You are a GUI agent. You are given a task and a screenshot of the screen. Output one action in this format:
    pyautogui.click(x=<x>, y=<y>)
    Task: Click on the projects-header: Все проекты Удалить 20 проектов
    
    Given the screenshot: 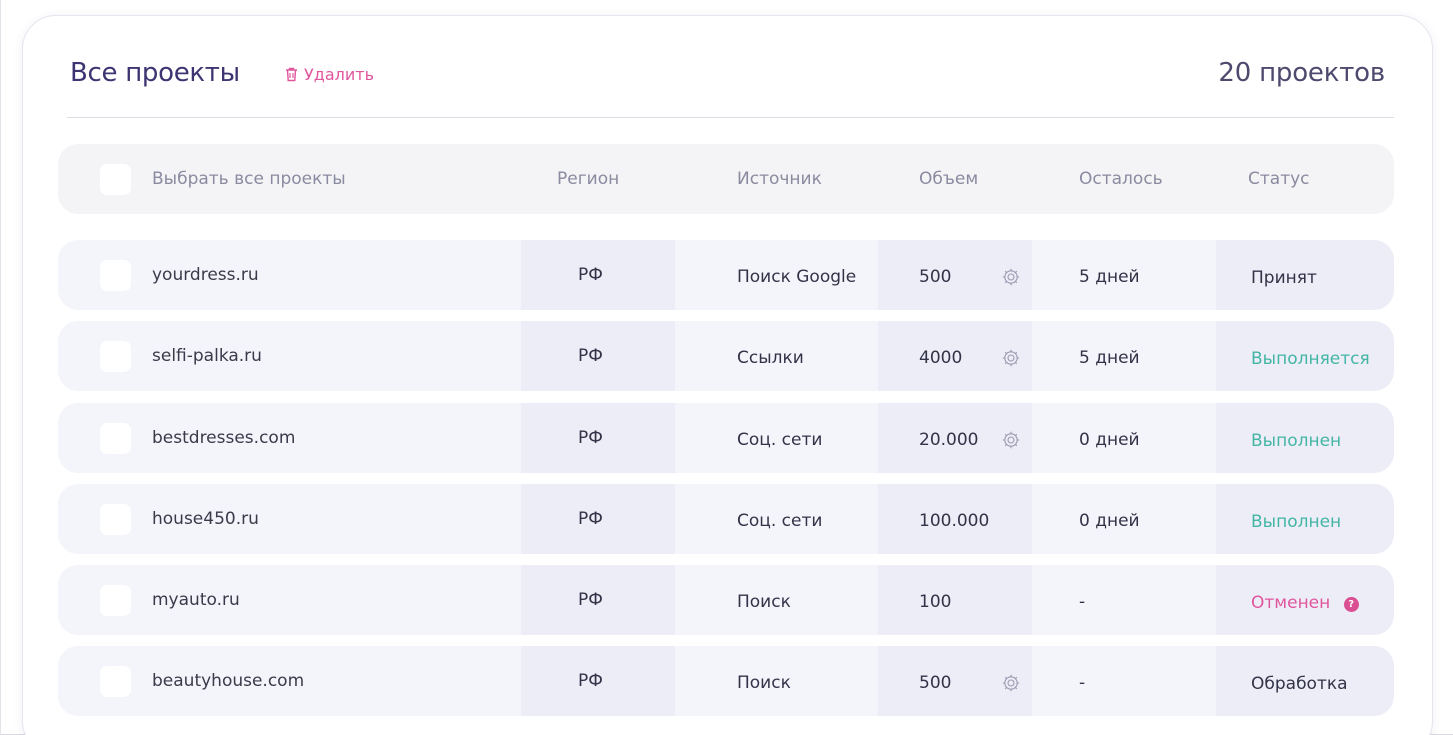 What is the action you would take?
    pyautogui.click(x=730, y=84)
    